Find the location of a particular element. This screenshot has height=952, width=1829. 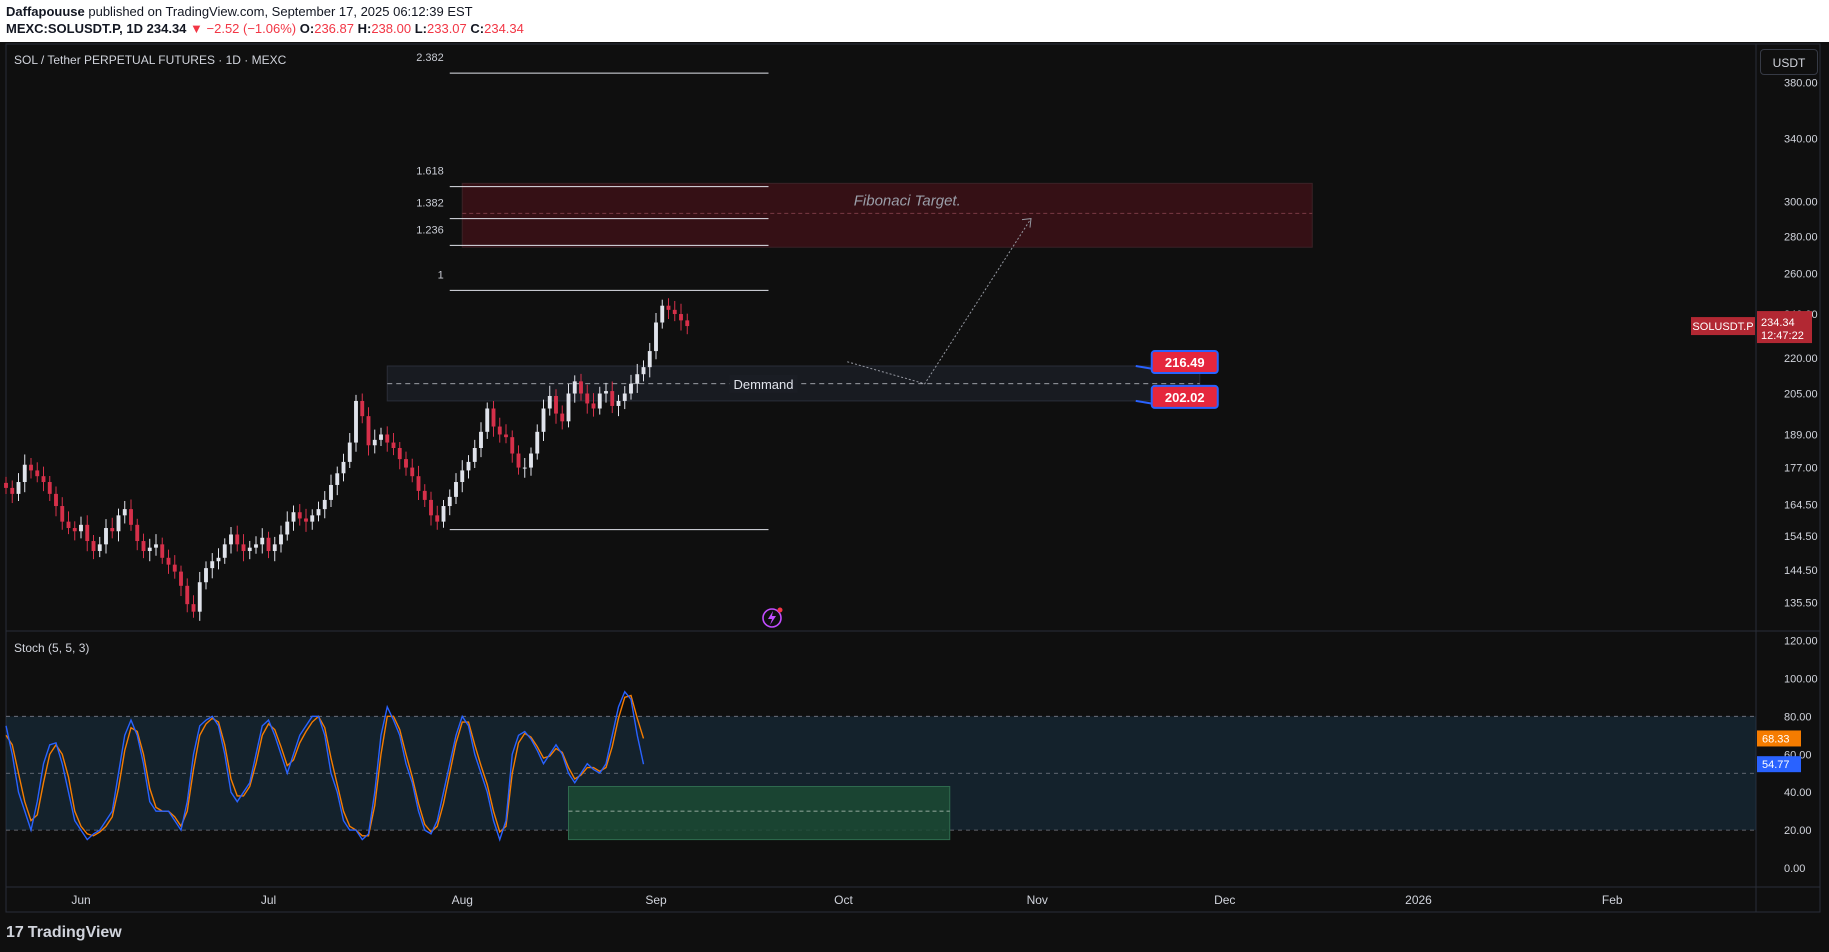

fib-level-label: 1.382 is located at coordinates (430, 204).